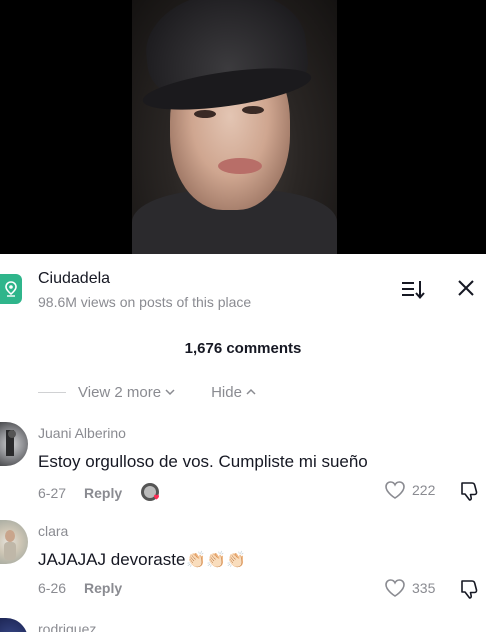  What do you see at coordinates (53, 531) in the screenshot?
I see `comment-username: clara` at bounding box center [53, 531].